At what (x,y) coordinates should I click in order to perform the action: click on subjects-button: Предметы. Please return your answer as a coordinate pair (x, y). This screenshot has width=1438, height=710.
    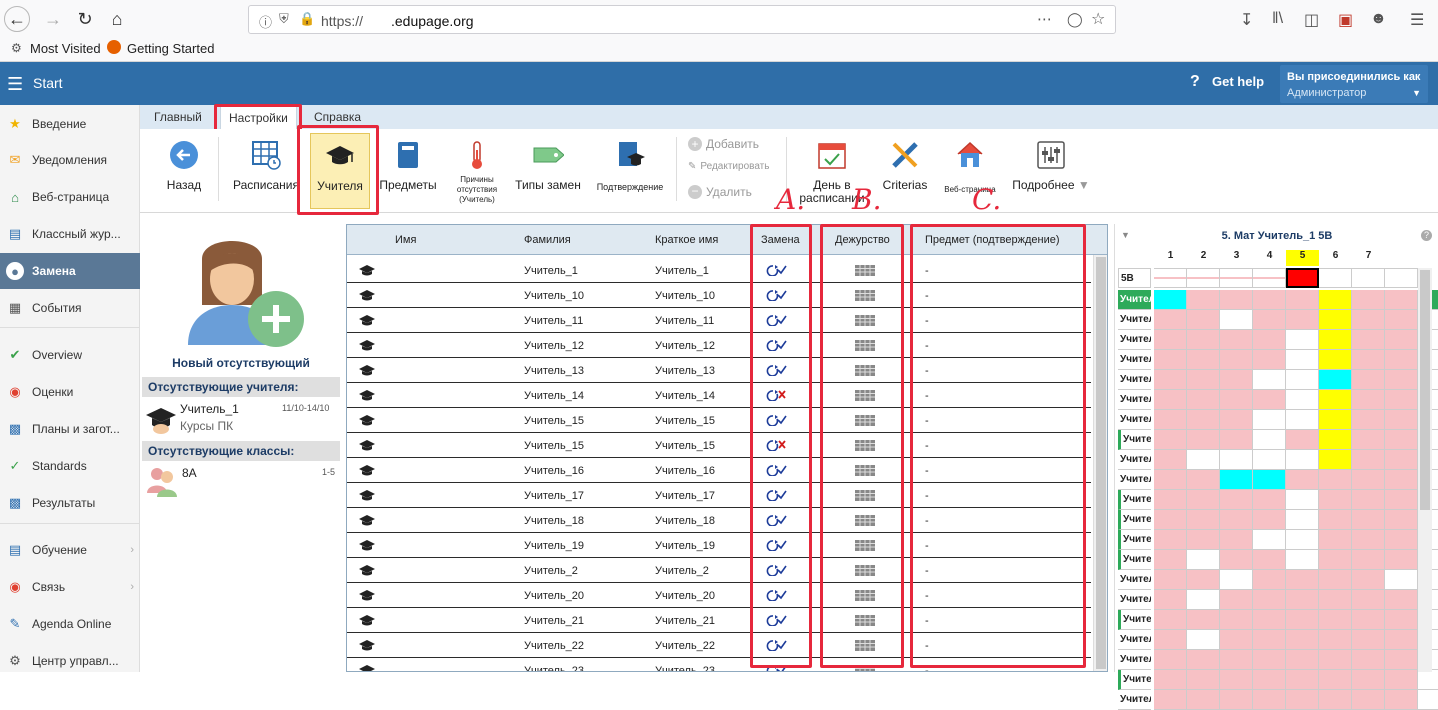
    Looking at the image, I should click on (408, 171).